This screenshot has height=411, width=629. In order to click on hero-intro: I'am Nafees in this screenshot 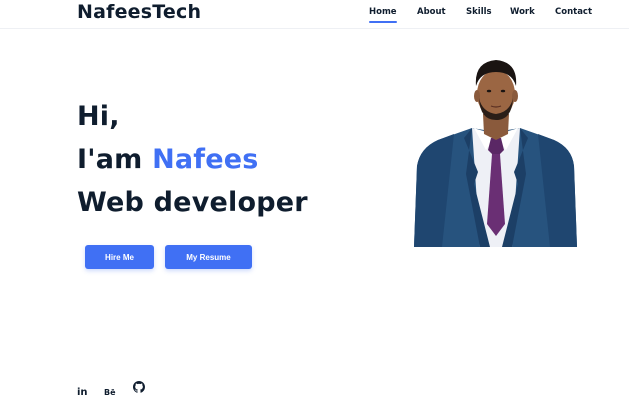, I will do `click(168, 159)`.